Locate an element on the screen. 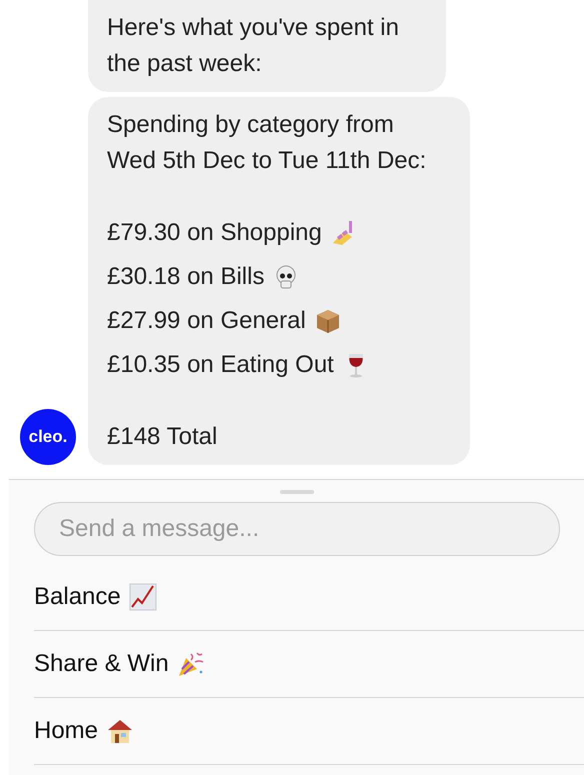 This screenshot has width=584, height=775. quick-reply: Balance is located at coordinates (309, 597).